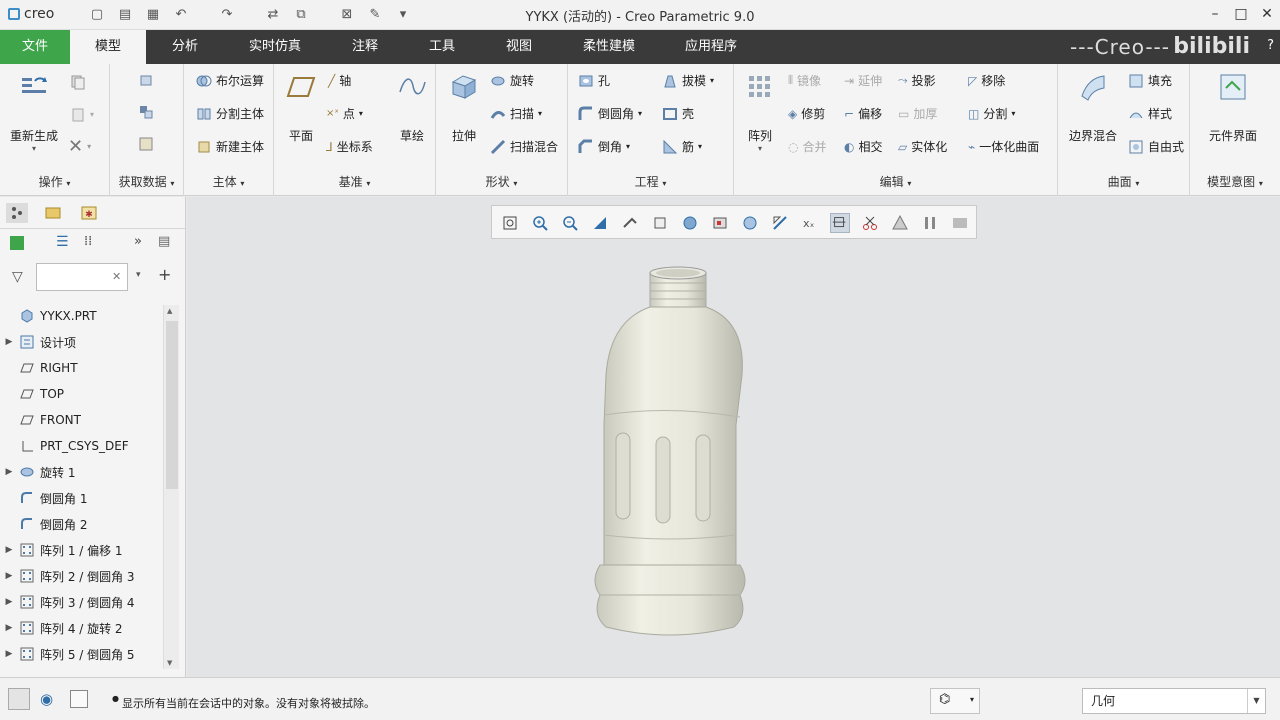  What do you see at coordinates (464, 108) in the screenshot?
I see `extrude-button: 拉伸` at bounding box center [464, 108].